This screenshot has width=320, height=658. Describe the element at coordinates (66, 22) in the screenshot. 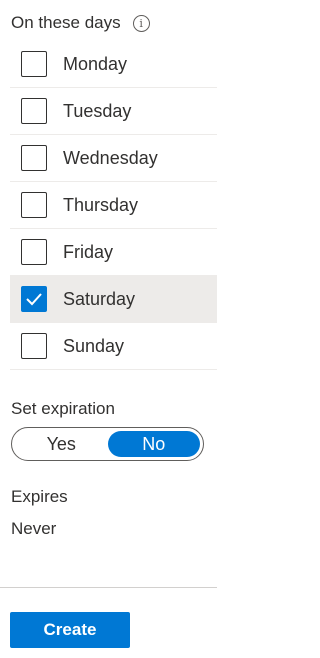

I see `days-section-title: On these days` at that location.